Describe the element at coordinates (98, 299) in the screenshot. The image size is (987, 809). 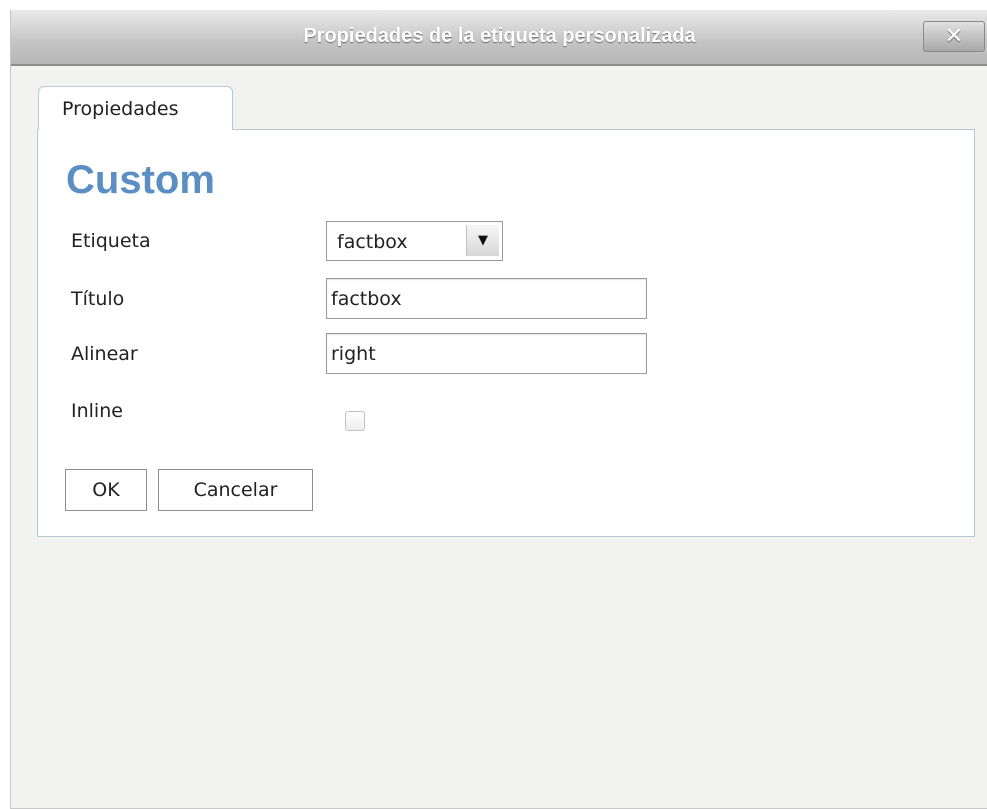
I see `titulo-label: Título` at that location.